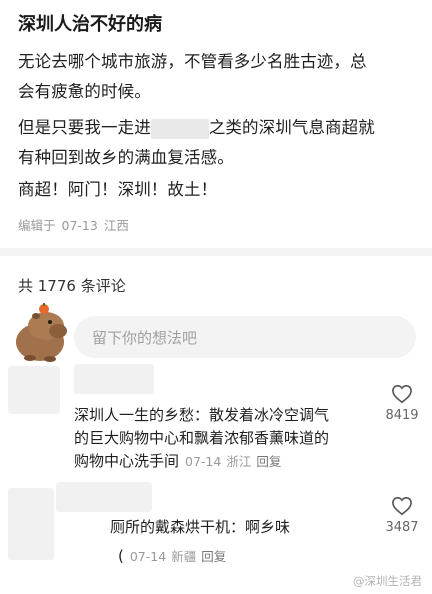  Describe the element at coordinates (179, 128) in the screenshot. I see `redacted-store-name` at that location.